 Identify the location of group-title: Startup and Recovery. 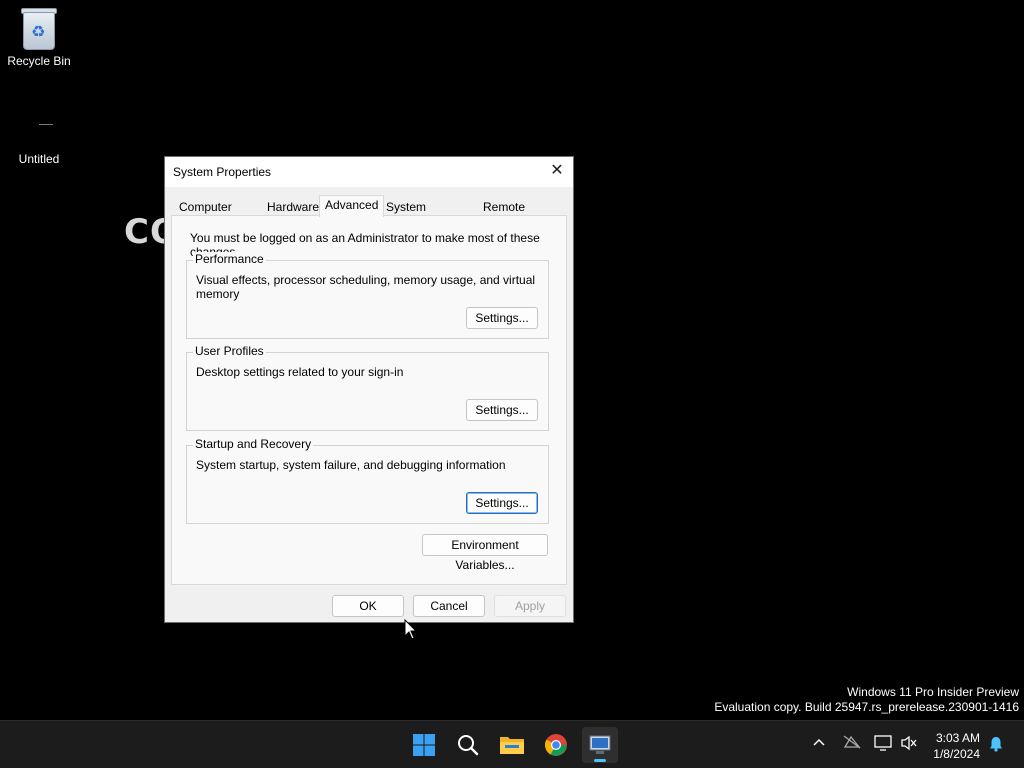
(253, 444).